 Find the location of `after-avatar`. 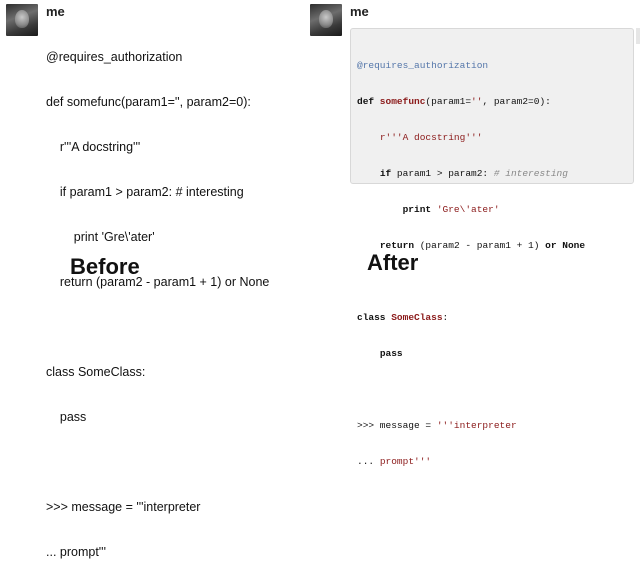

after-avatar is located at coordinates (326, 20).